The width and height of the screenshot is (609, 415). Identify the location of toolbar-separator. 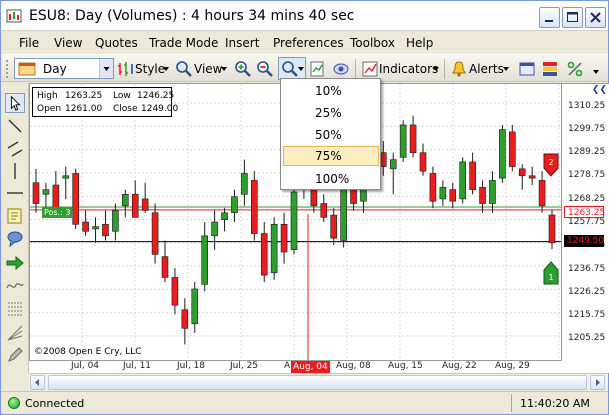
(444, 69).